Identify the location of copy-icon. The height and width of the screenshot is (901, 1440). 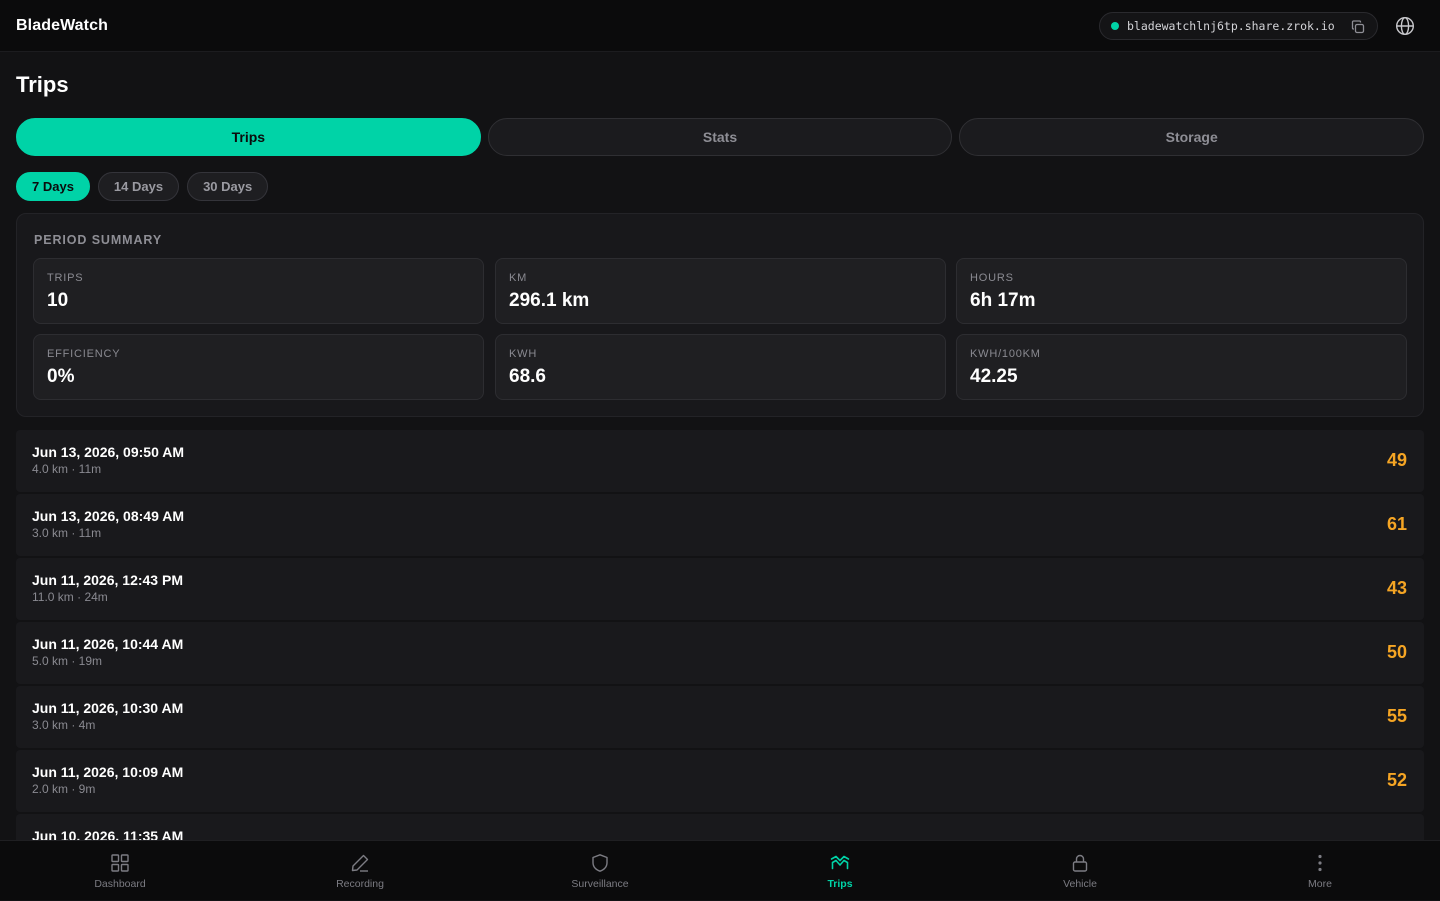
(1358, 27).